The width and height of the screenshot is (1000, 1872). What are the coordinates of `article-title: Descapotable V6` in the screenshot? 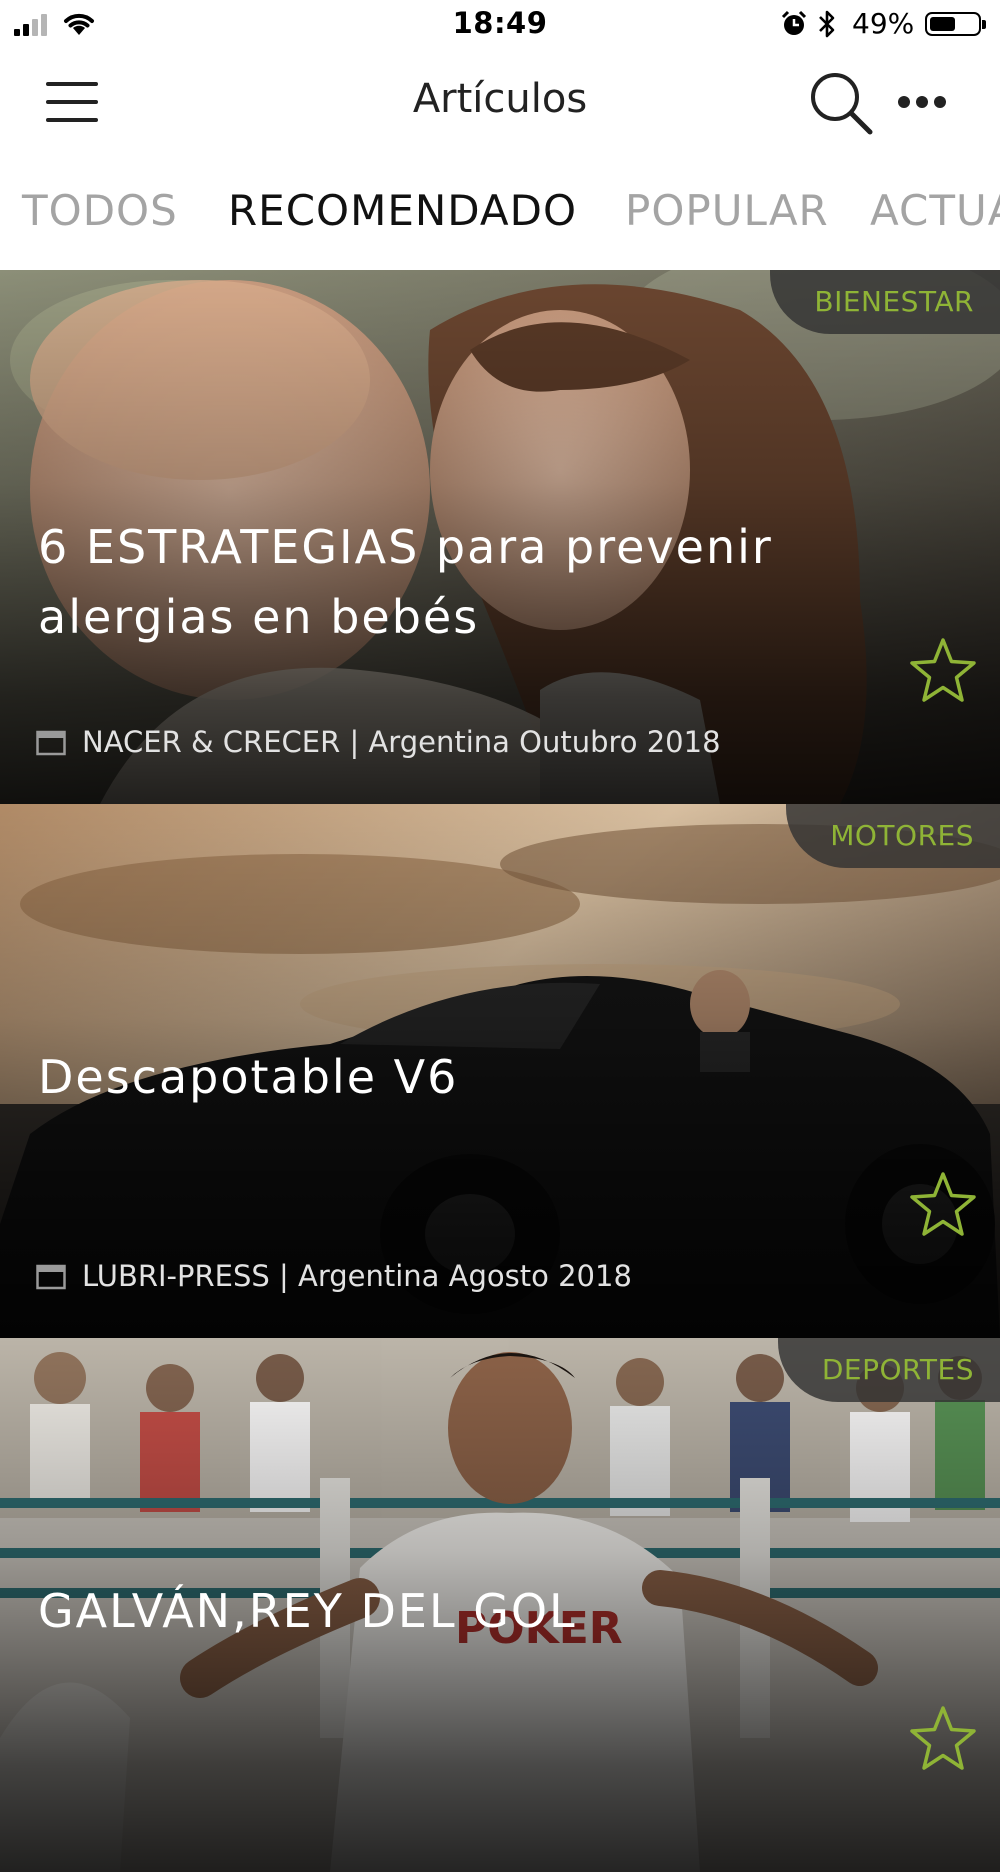 It's located at (248, 1077).